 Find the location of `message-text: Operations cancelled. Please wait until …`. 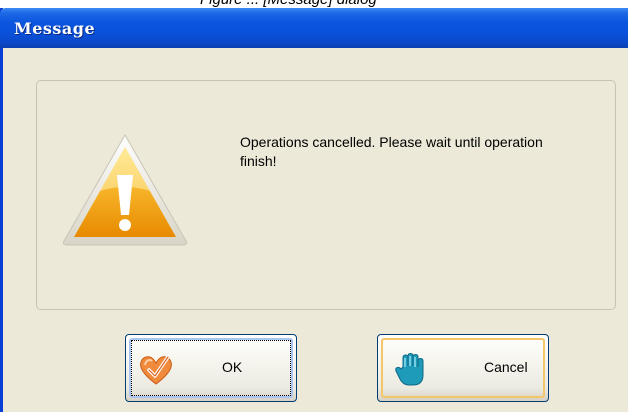

message-text: Operations cancelled. Please wait until … is located at coordinates (391, 151).